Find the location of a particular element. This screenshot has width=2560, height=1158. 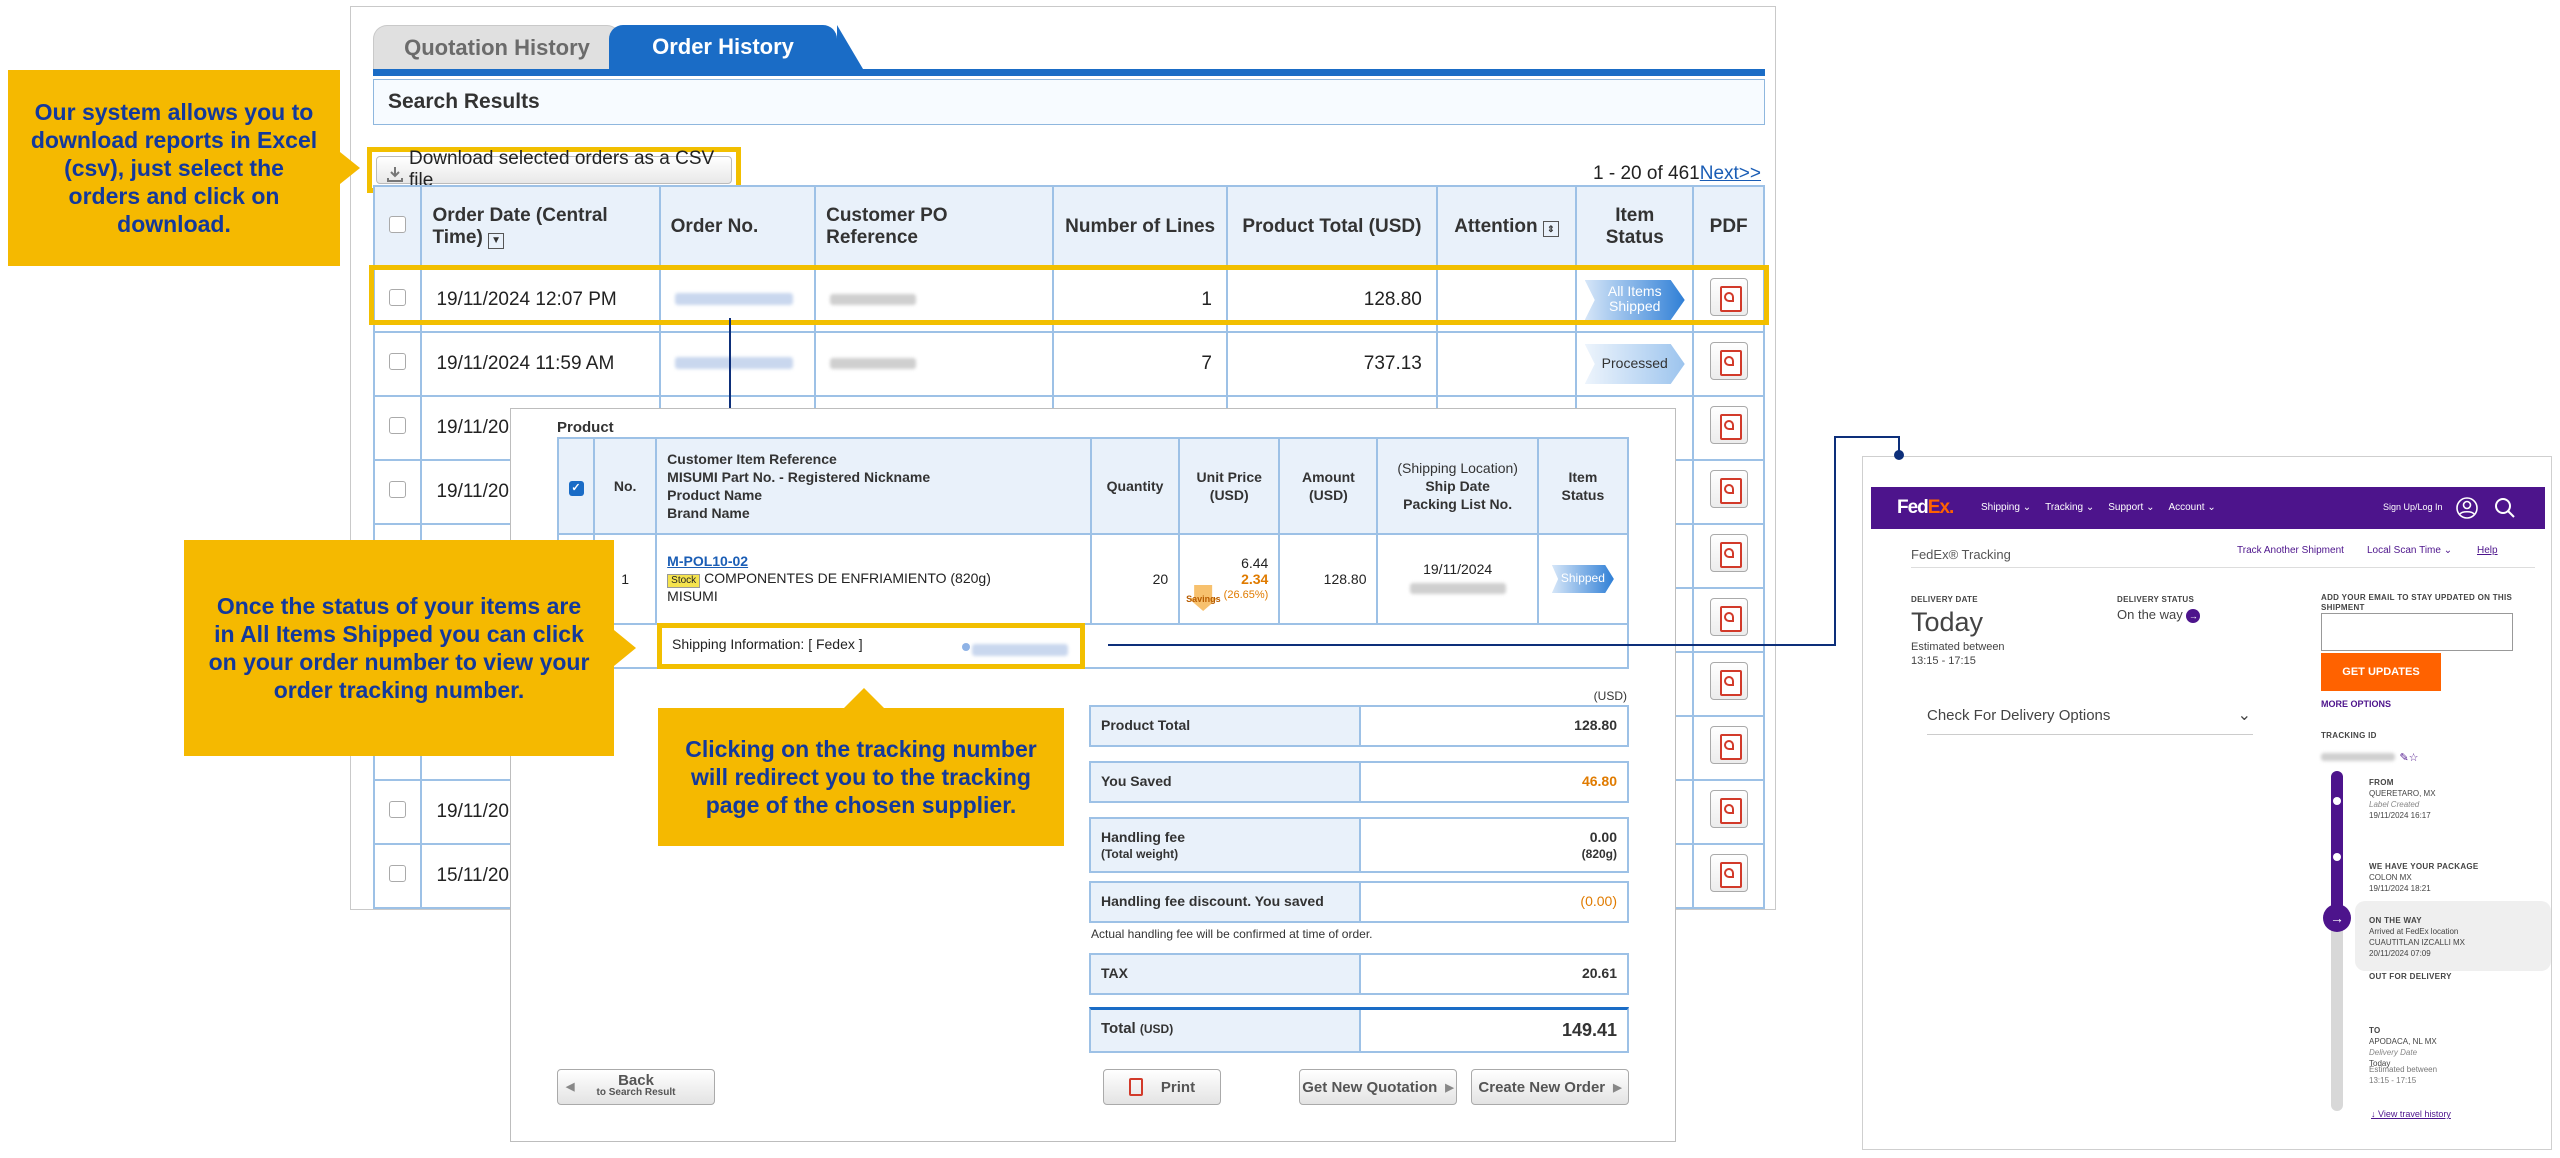

header-shipping-l3: Packing List No. is located at coordinates (1458, 504).